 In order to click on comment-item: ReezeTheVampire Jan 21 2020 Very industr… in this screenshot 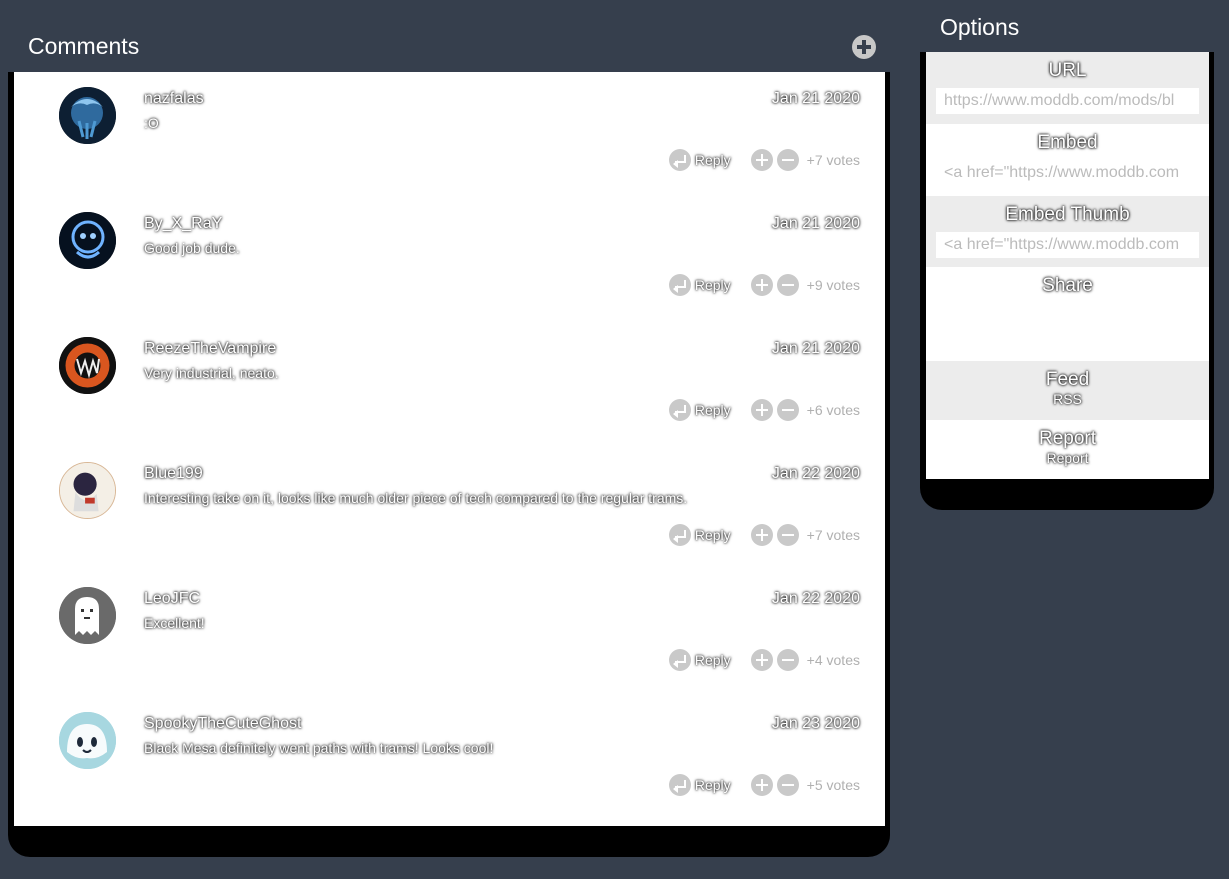, I will do `click(449, 384)`.